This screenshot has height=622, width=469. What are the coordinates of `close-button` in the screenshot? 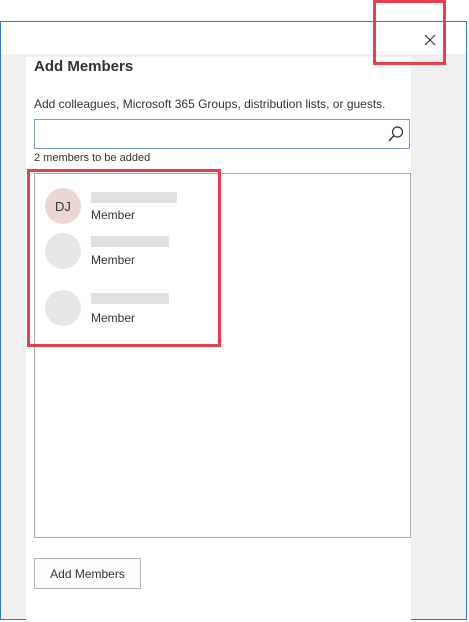 It's located at (430, 40).